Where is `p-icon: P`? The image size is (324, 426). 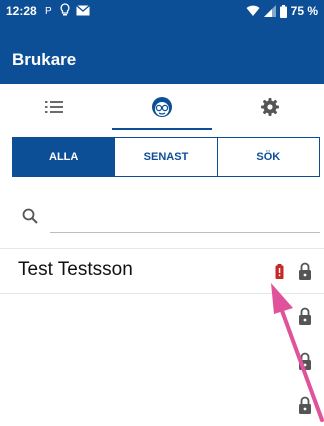 p-icon: P is located at coordinates (48, 11).